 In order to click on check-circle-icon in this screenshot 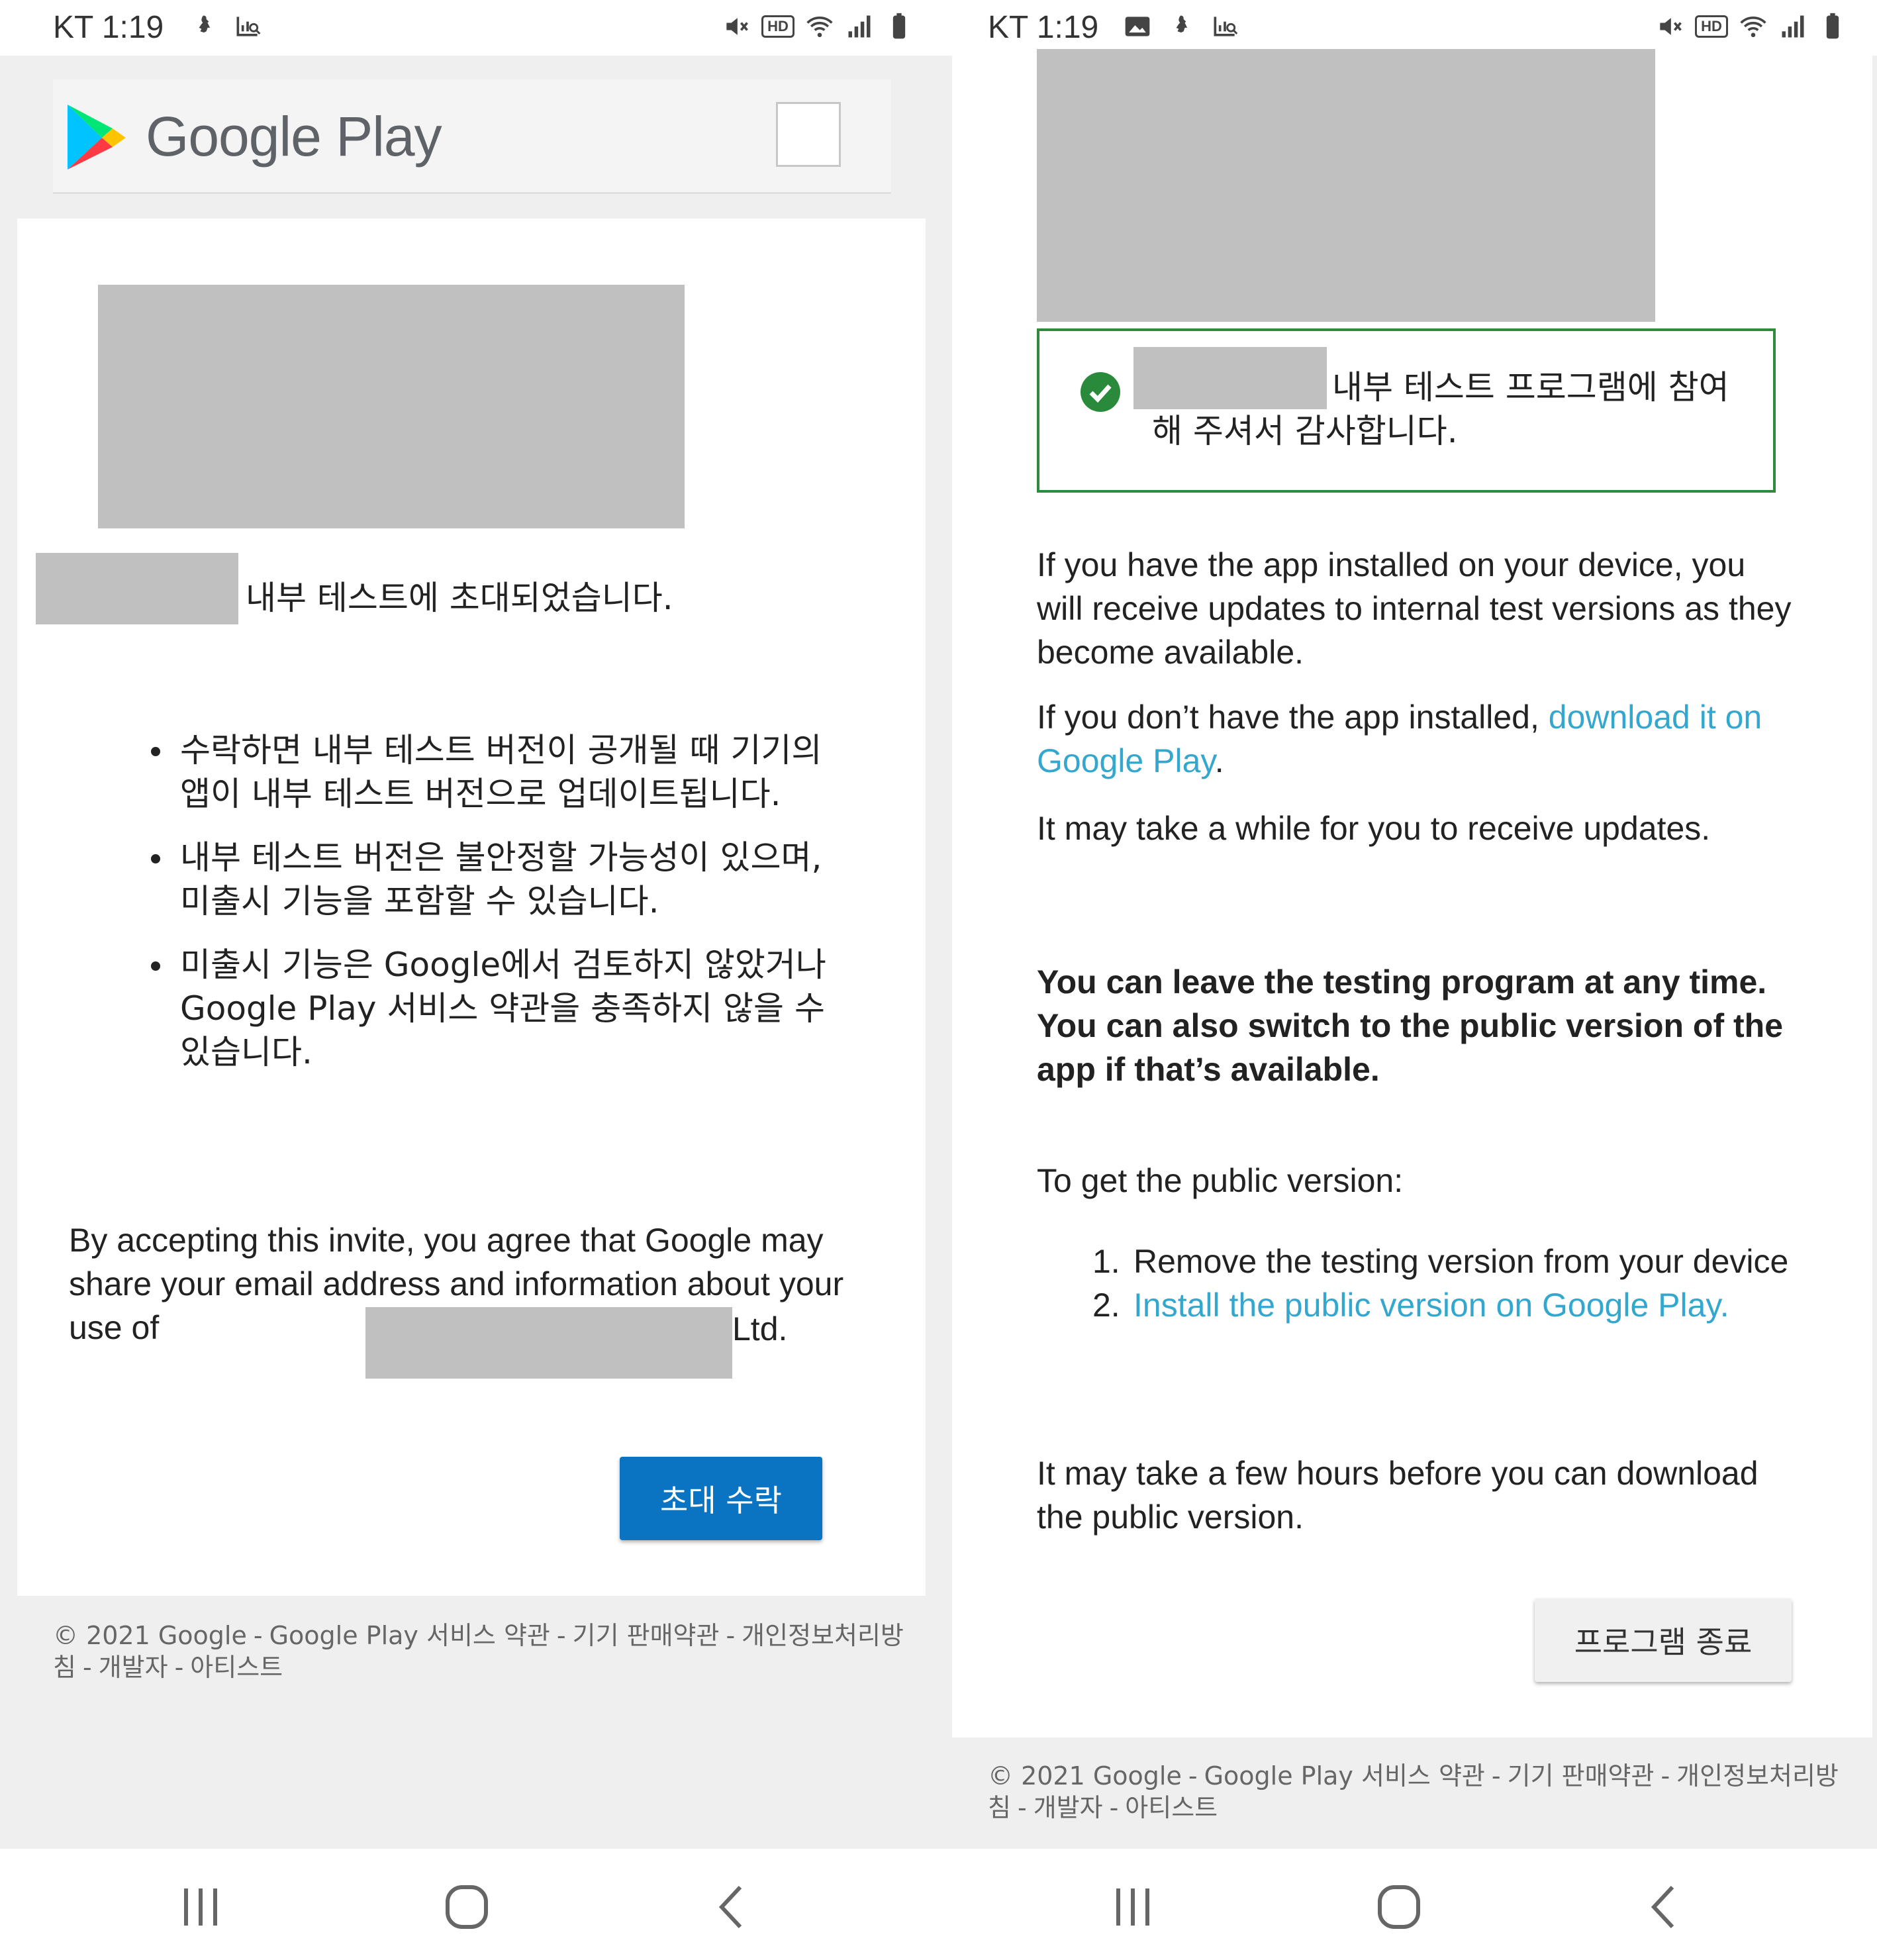, I will do `click(1100, 392)`.